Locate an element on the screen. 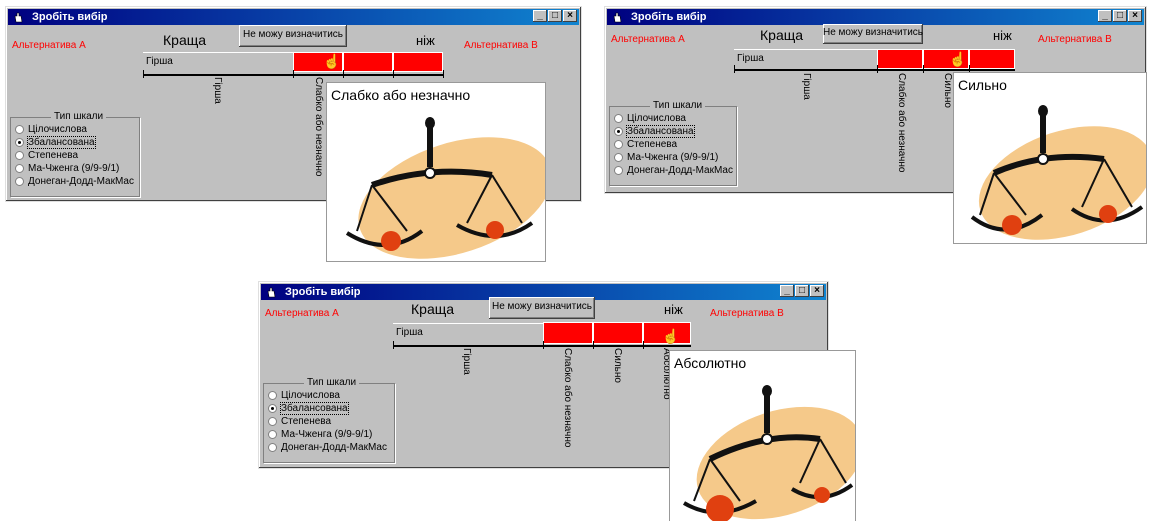  tooltip-popup-1: Слабко або незначно is located at coordinates (436, 172).